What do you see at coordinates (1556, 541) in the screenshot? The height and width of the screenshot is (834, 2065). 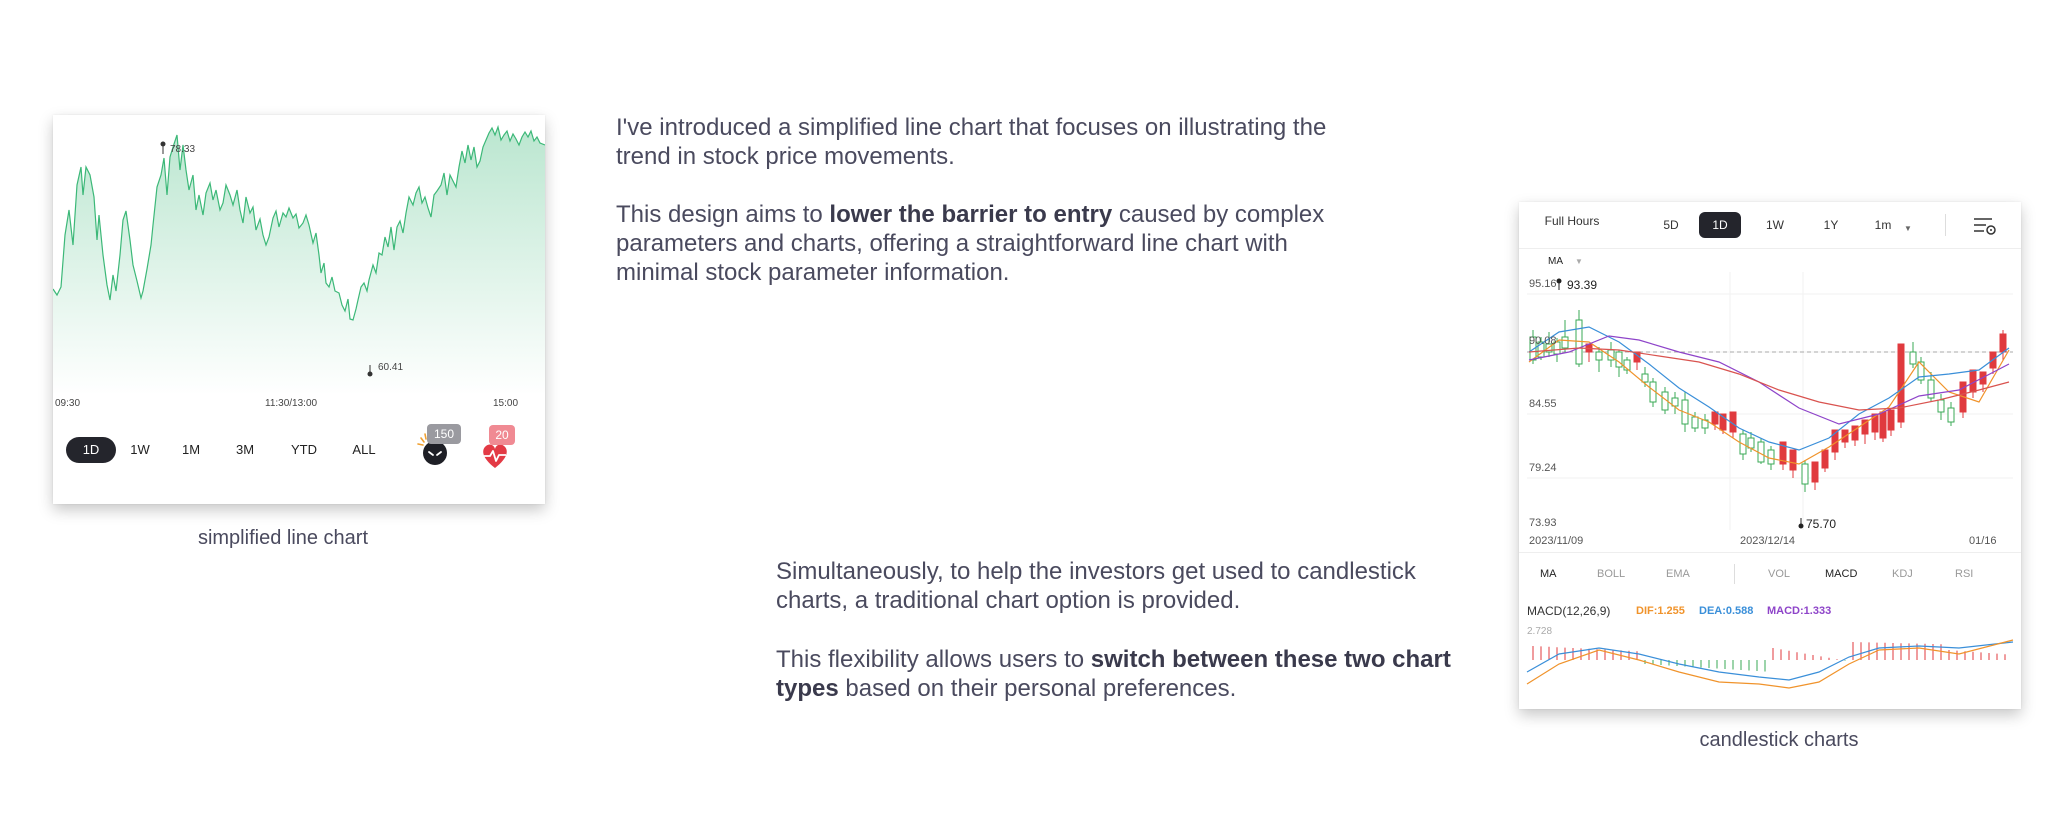 I see `x-tick-start: 2023/11/09` at bounding box center [1556, 541].